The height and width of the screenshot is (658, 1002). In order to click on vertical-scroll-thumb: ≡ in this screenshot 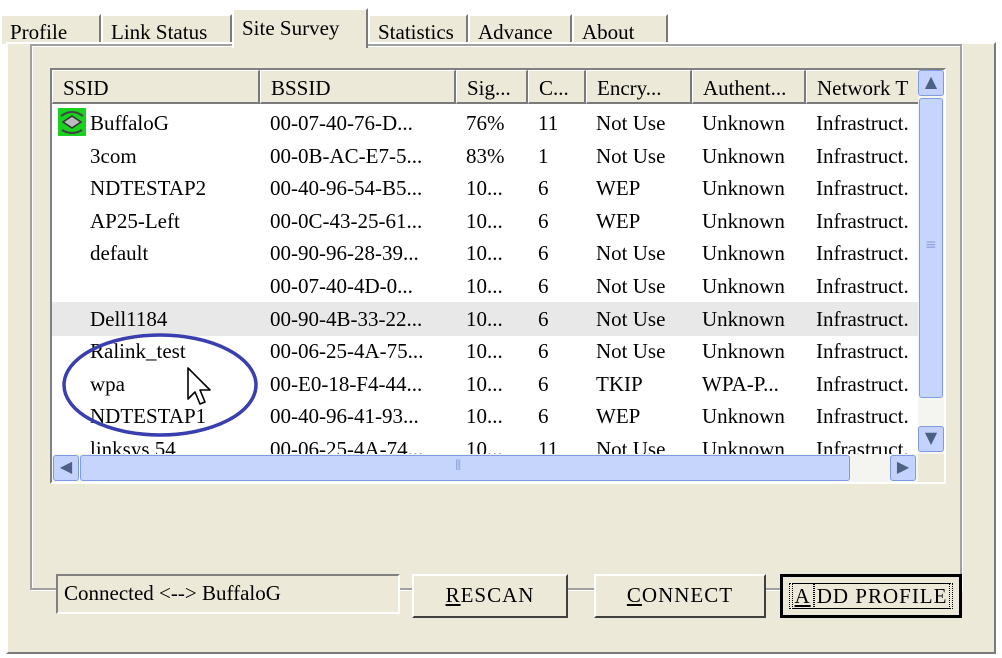, I will do `click(931, 248)`.